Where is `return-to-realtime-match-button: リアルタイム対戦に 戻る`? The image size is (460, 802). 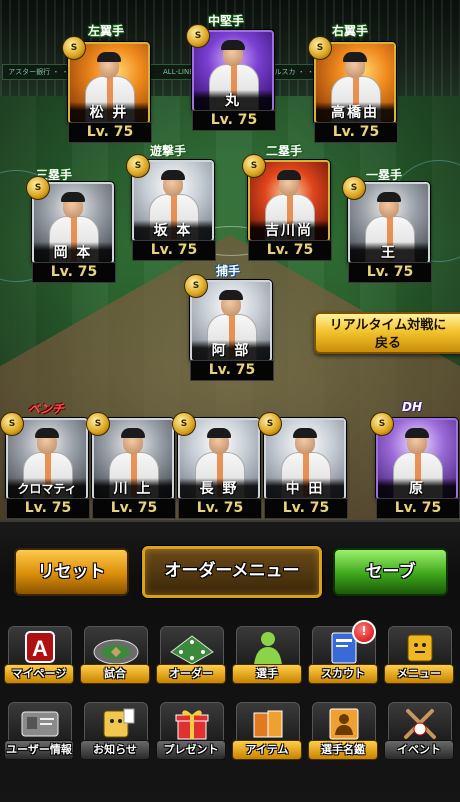 return-to-realtime-match-button: リアルタイム対戦に 戻る is located at coordinates (387, 333).